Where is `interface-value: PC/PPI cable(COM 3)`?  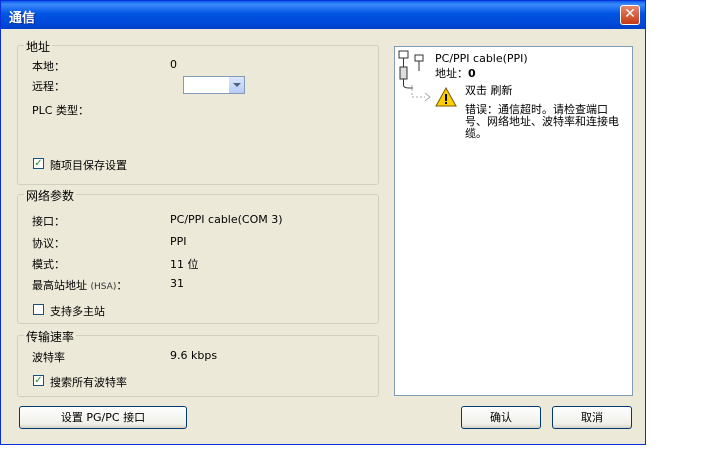 interface-value: PC/PPI cable(COM 3) is located at coordinates (226, 219).